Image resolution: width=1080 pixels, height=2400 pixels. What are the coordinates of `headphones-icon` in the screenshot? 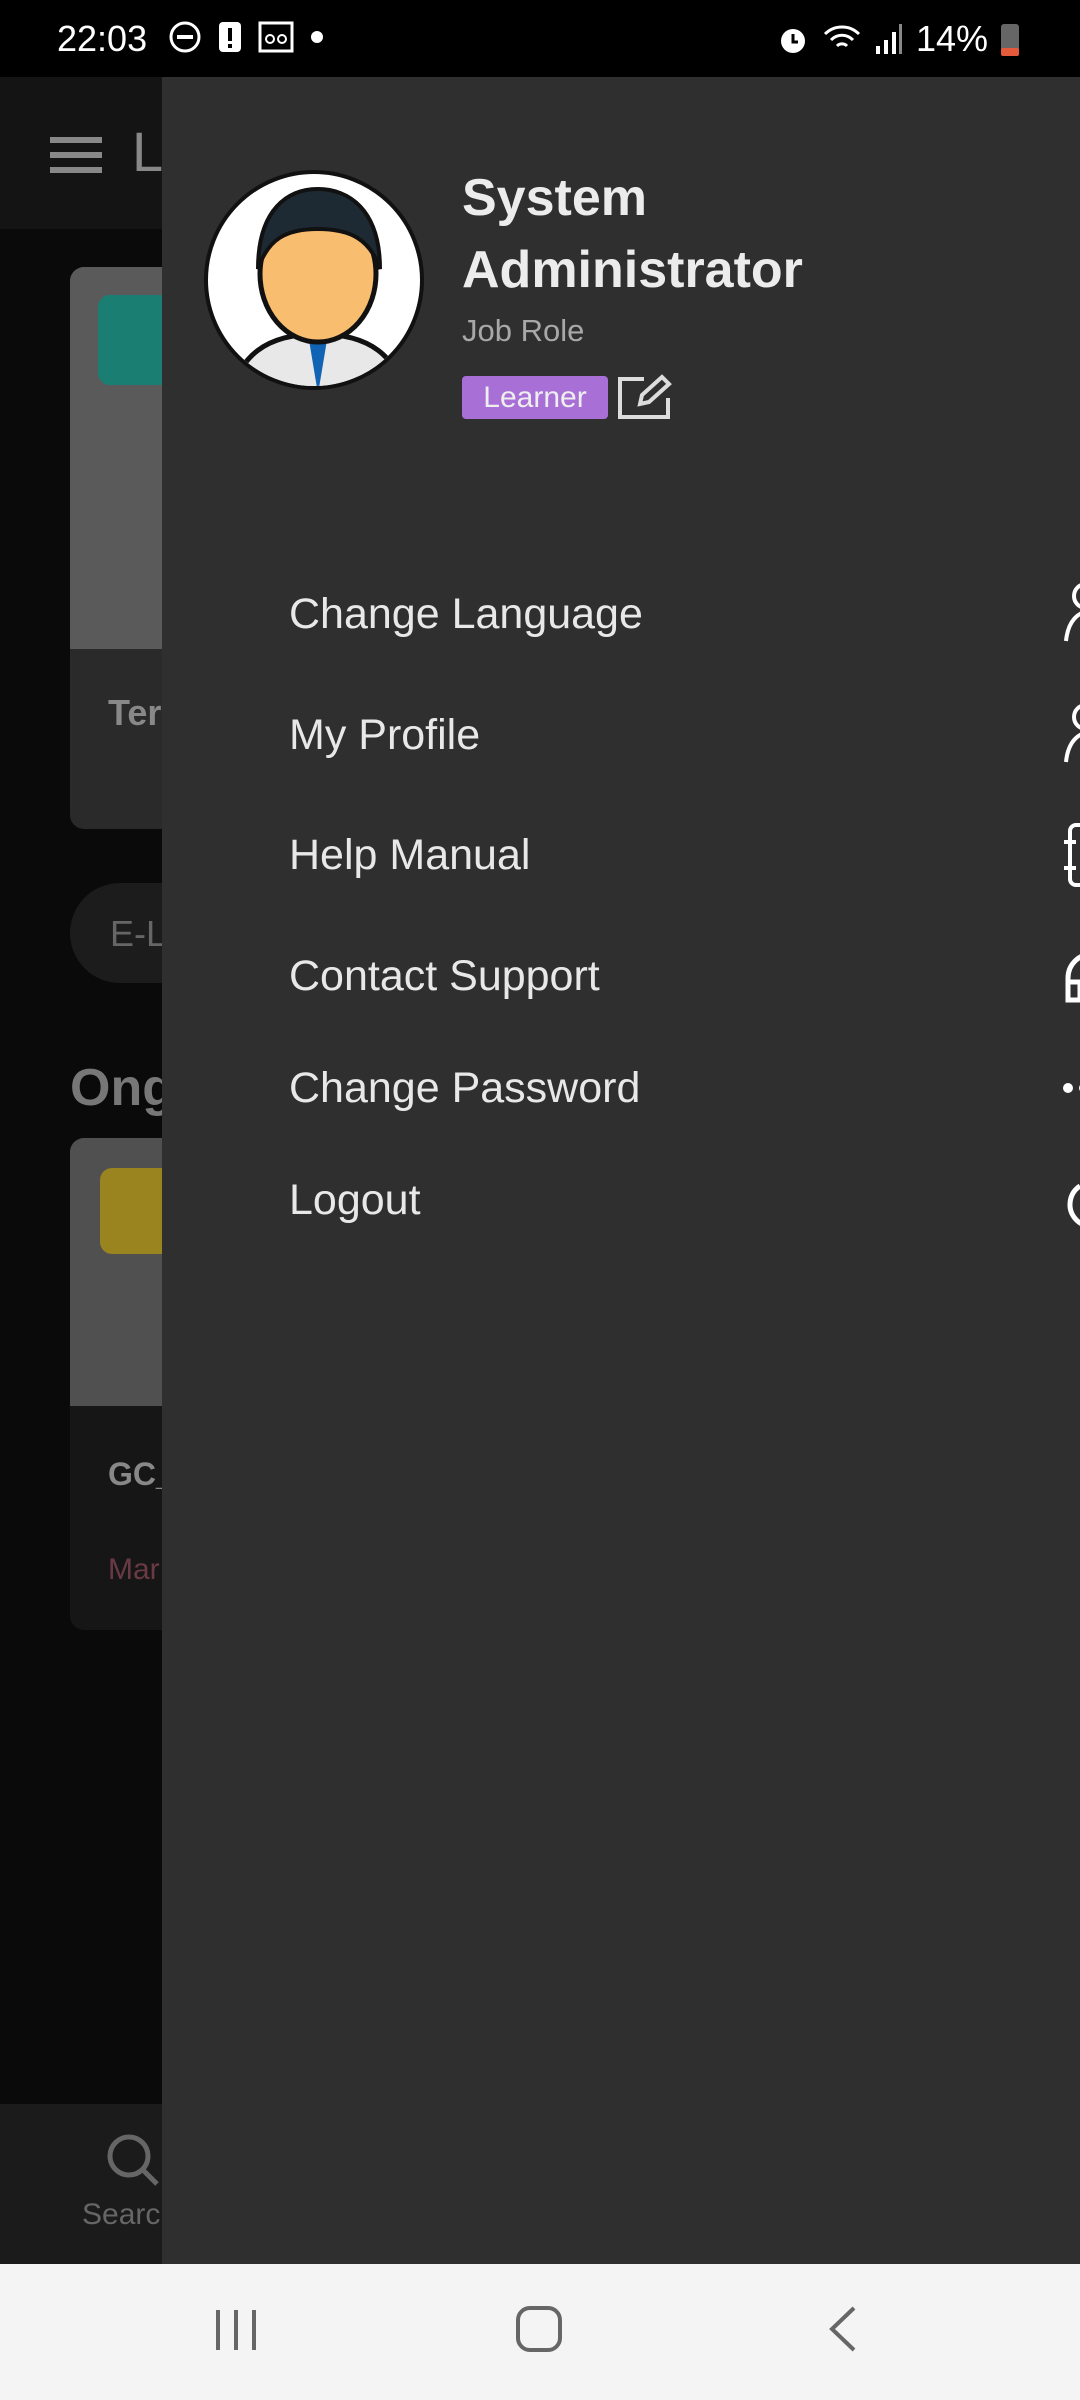 It's located at (1072, 978).